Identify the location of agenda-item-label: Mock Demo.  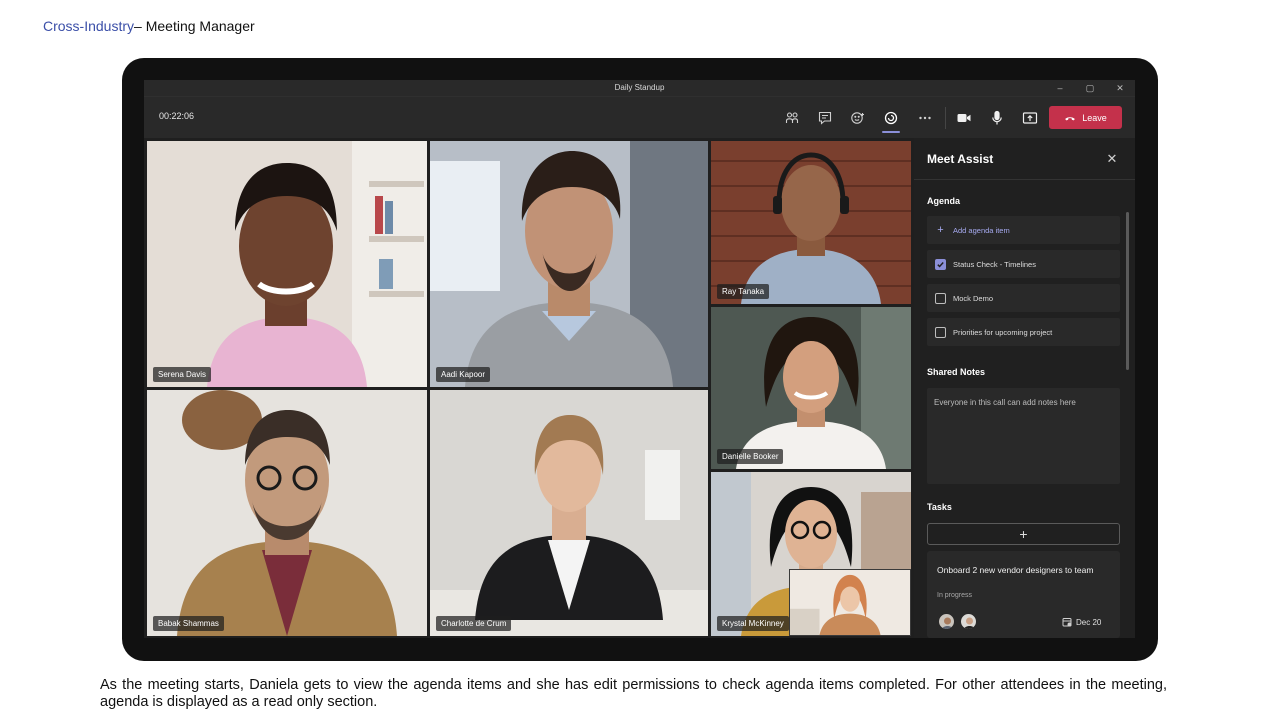
(973, 298).